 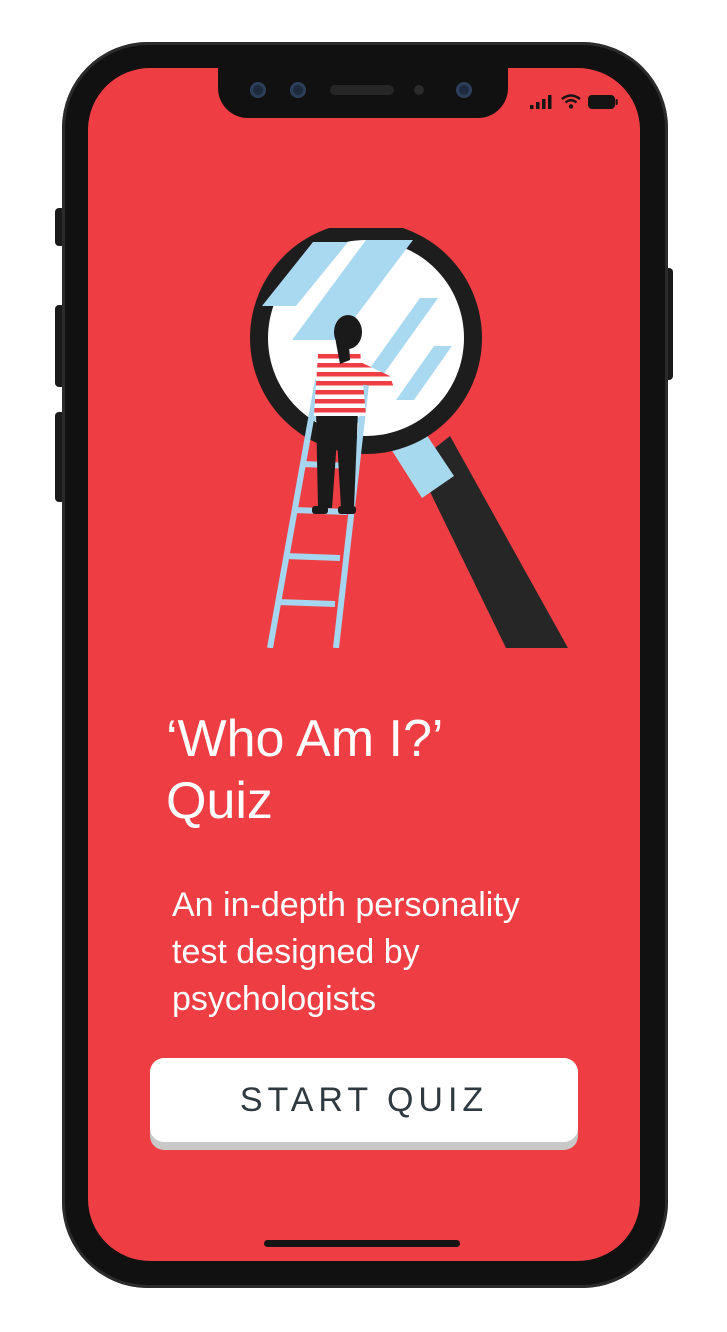 What do you see at coordinates (571, 101) in the screenshot?
I see `wifi-icon` at bounding box center [571, 101].